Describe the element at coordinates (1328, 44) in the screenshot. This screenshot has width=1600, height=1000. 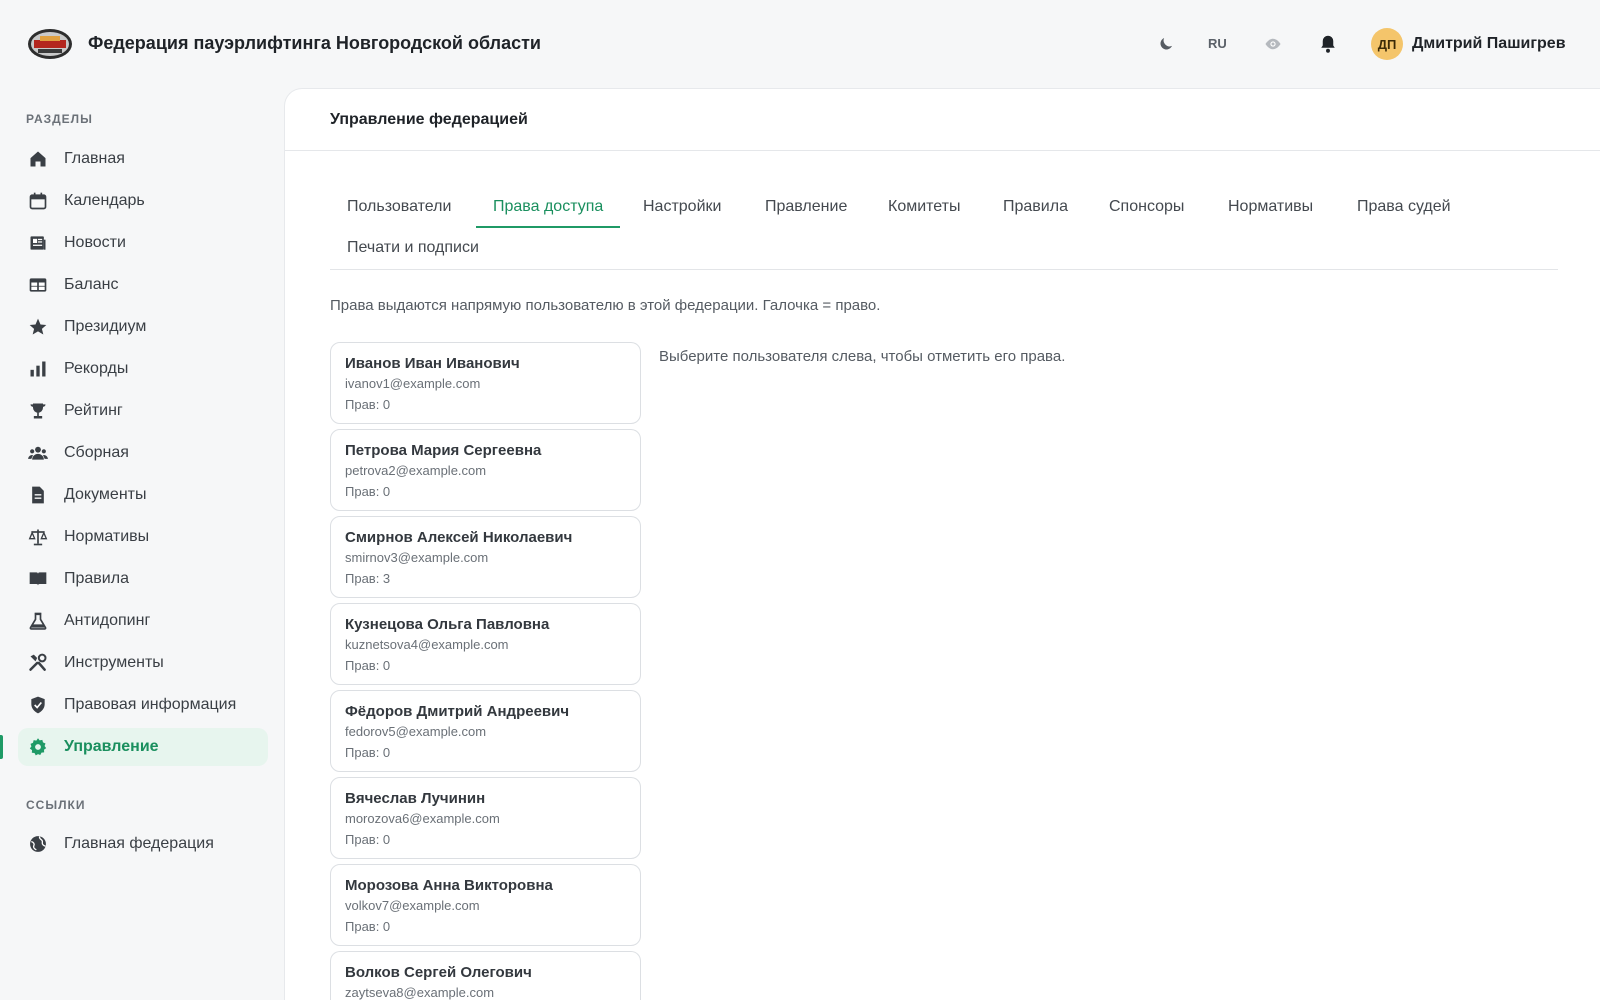
I see `bell-icon` at that location.